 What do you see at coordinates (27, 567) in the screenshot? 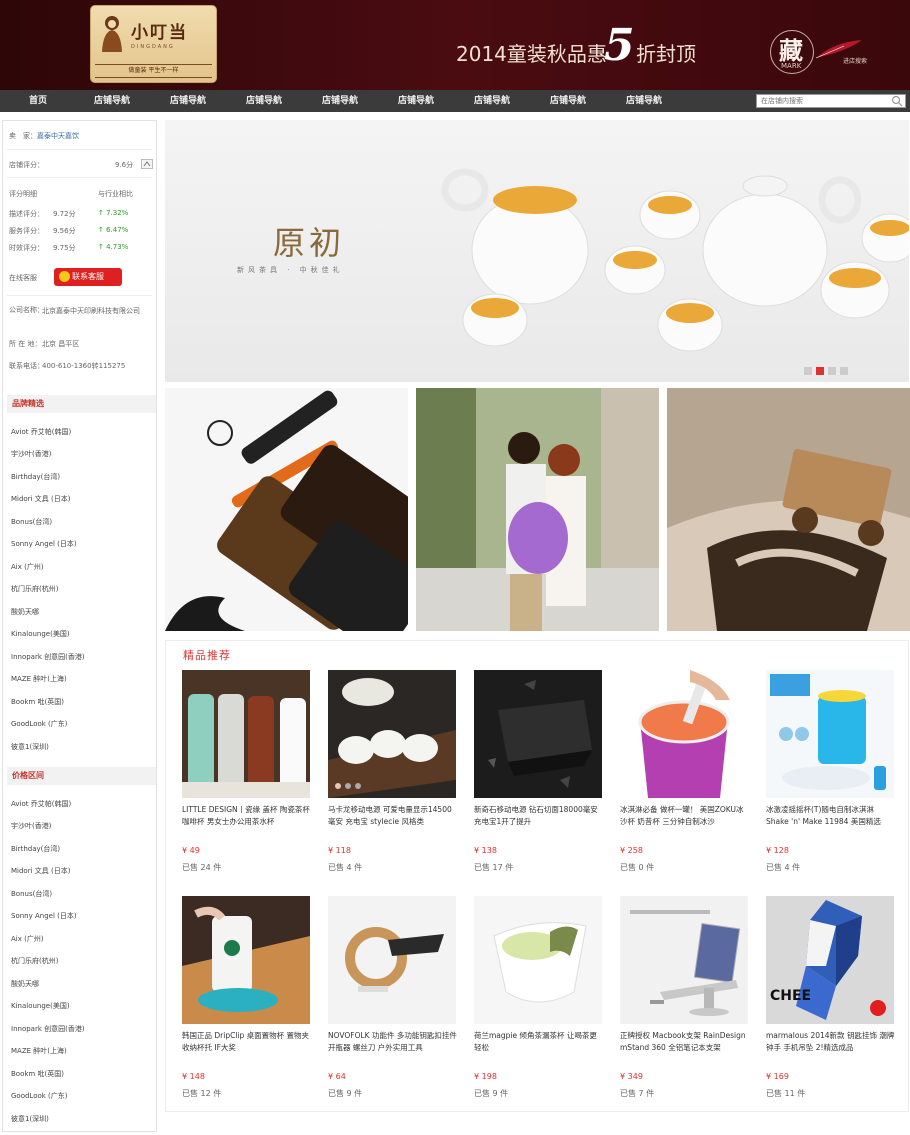
I see `brand-link: Aix (广州)` at bounding box center [27, 567].